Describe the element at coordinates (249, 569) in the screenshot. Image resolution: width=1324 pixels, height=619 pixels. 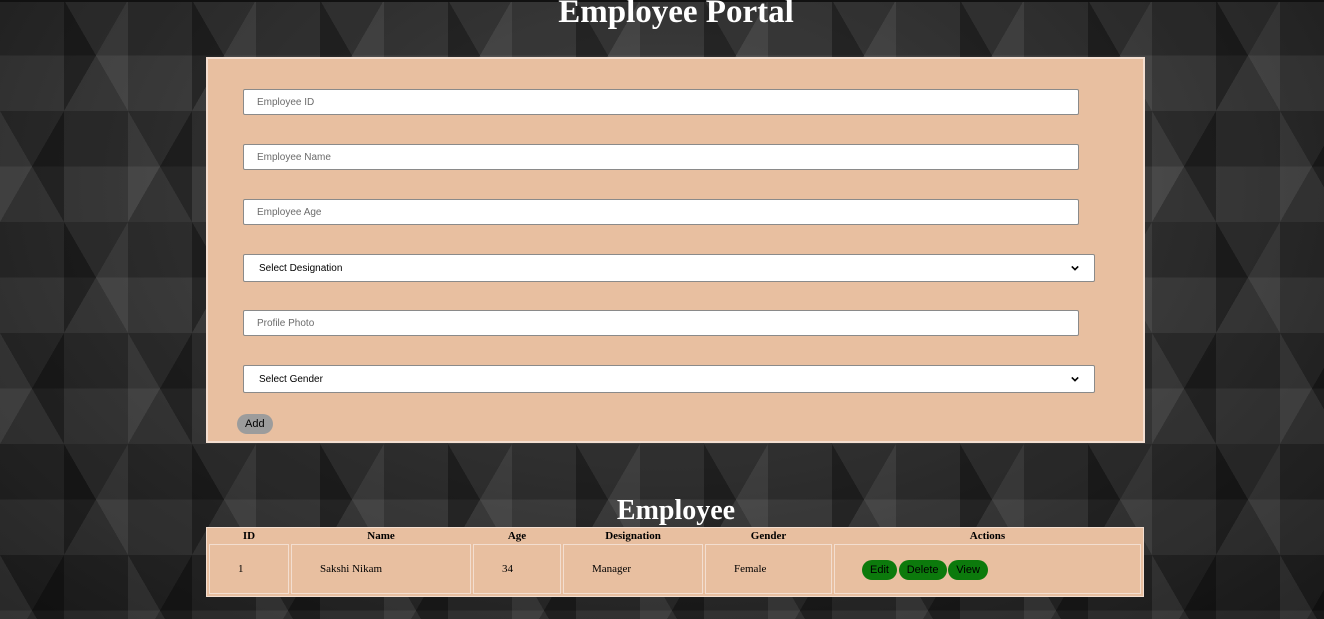
I see `cell-id: 1` at that location.